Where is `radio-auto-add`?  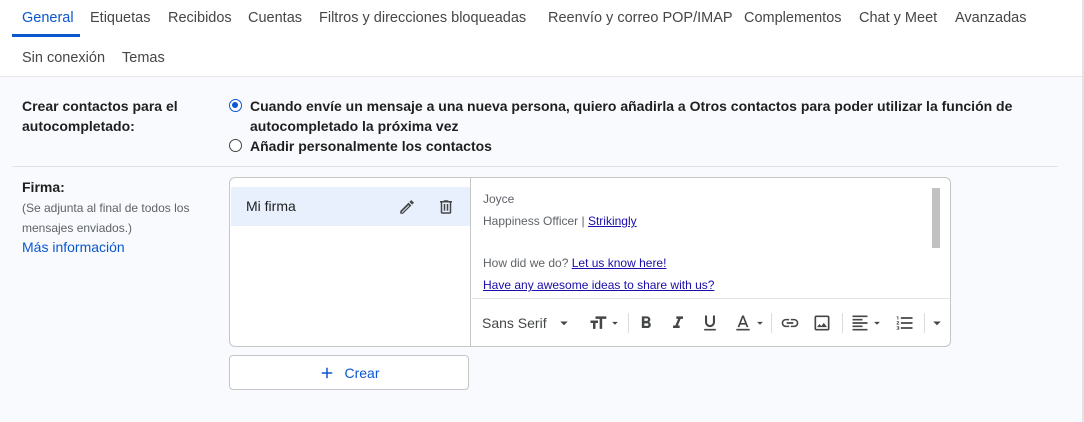 radio-auto-add is located at coordinates (235, 105).